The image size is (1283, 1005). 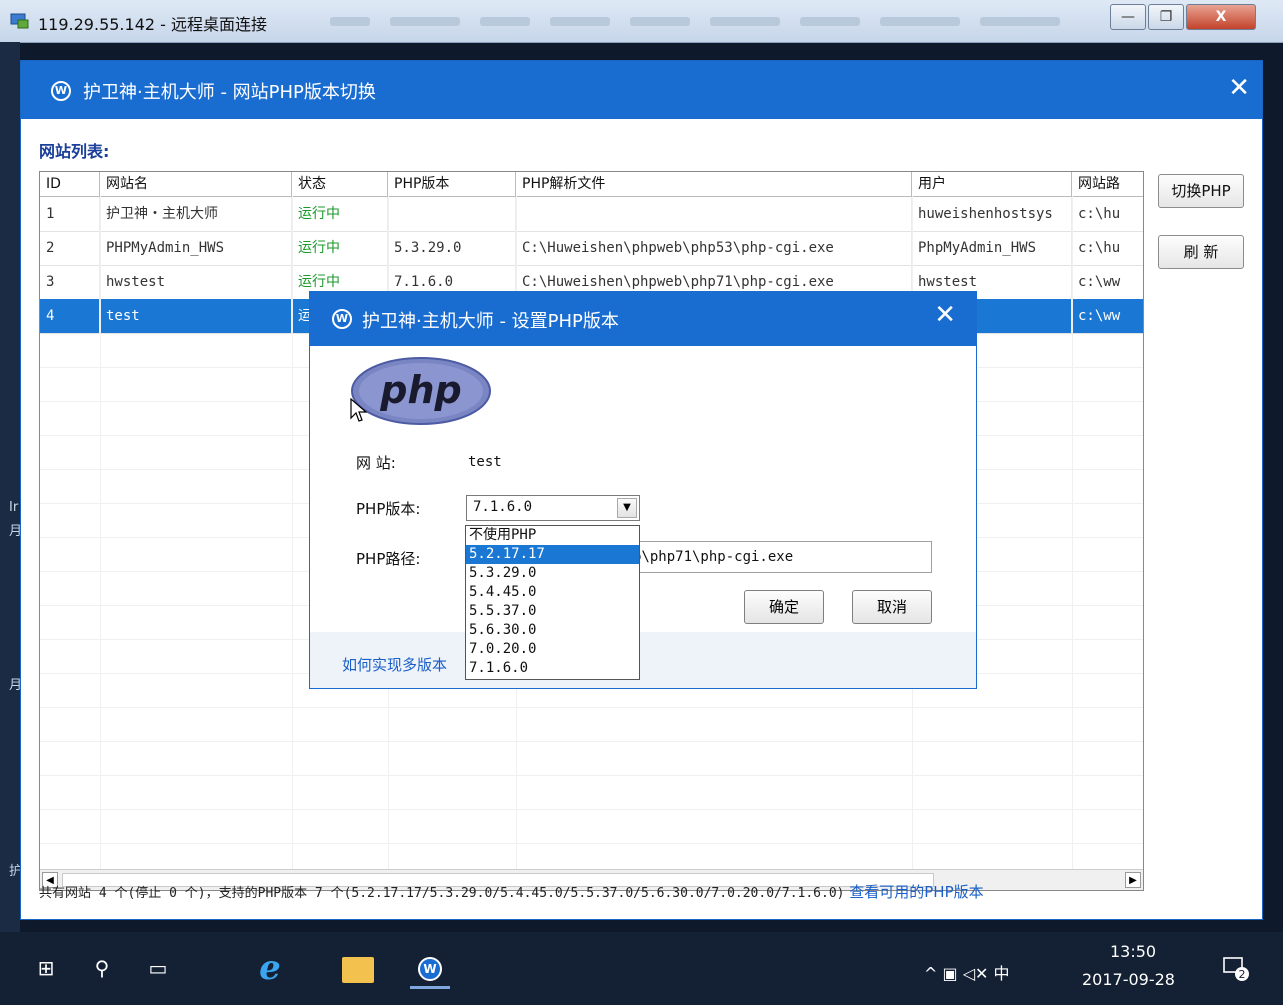 What do you see at coordinates (452, 248) in the screenshot?
I see `cell-php-version: 5.3.29.0` at bounding box center [452, 248].